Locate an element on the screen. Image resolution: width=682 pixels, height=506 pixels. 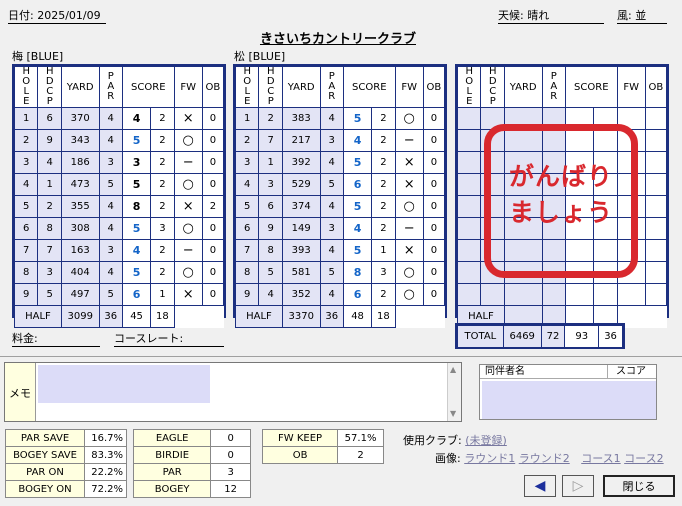
hole-row: 9 5 497 5 6 1 × 0 is located at coordinates (119, 294).